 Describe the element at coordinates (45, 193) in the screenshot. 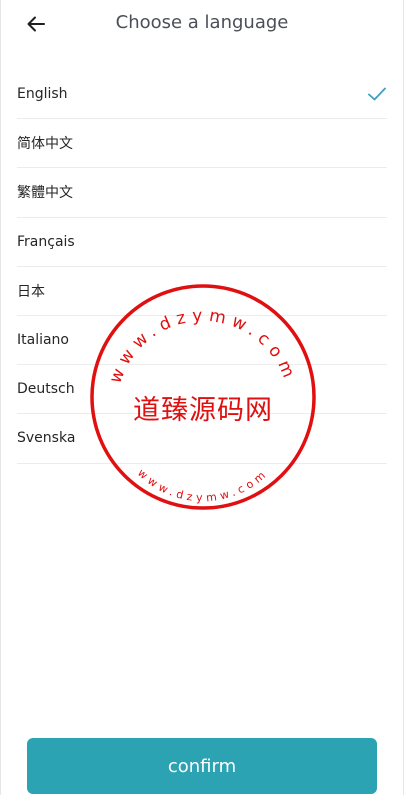

I see `language-label: 繁體中文` at that location.